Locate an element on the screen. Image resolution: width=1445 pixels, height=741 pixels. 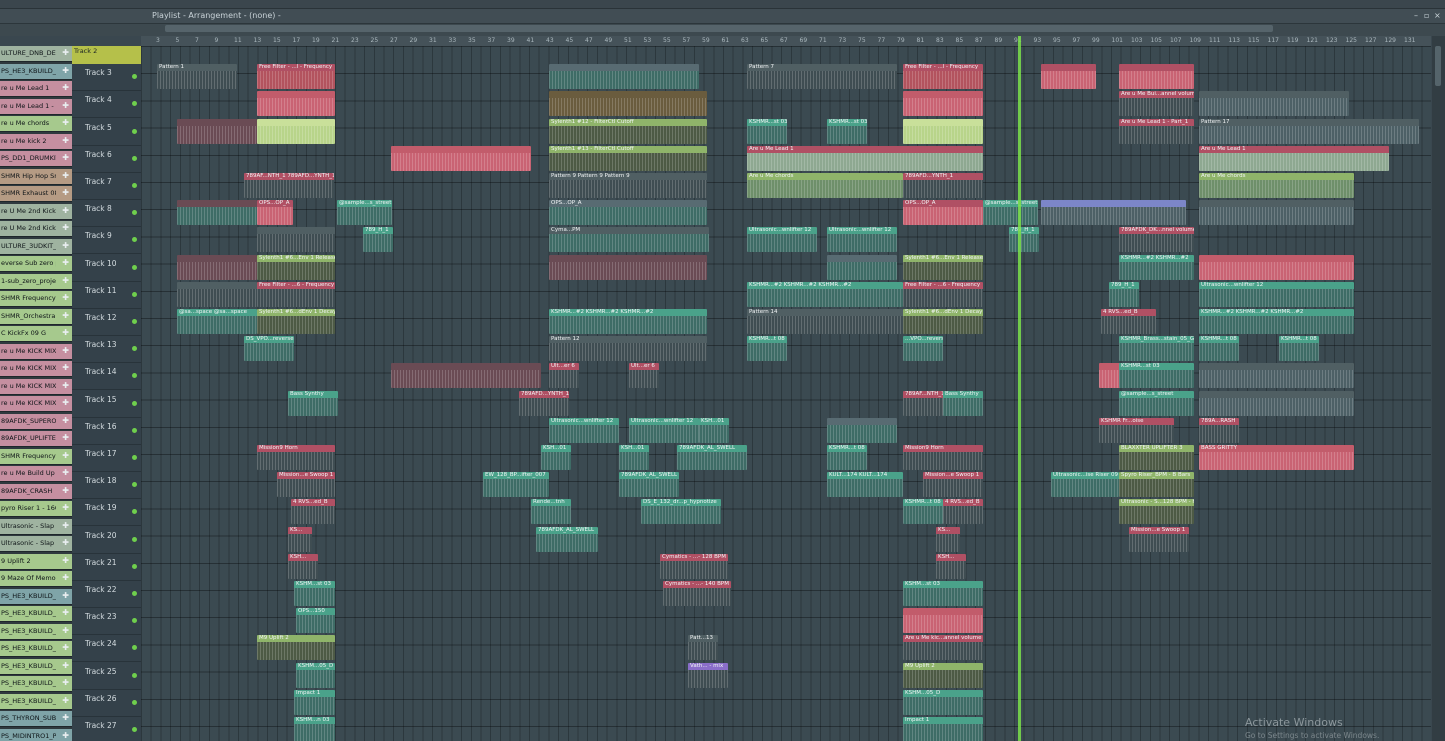
playlist-clip: Ult...er 6 is located at coordinates (644, 376).